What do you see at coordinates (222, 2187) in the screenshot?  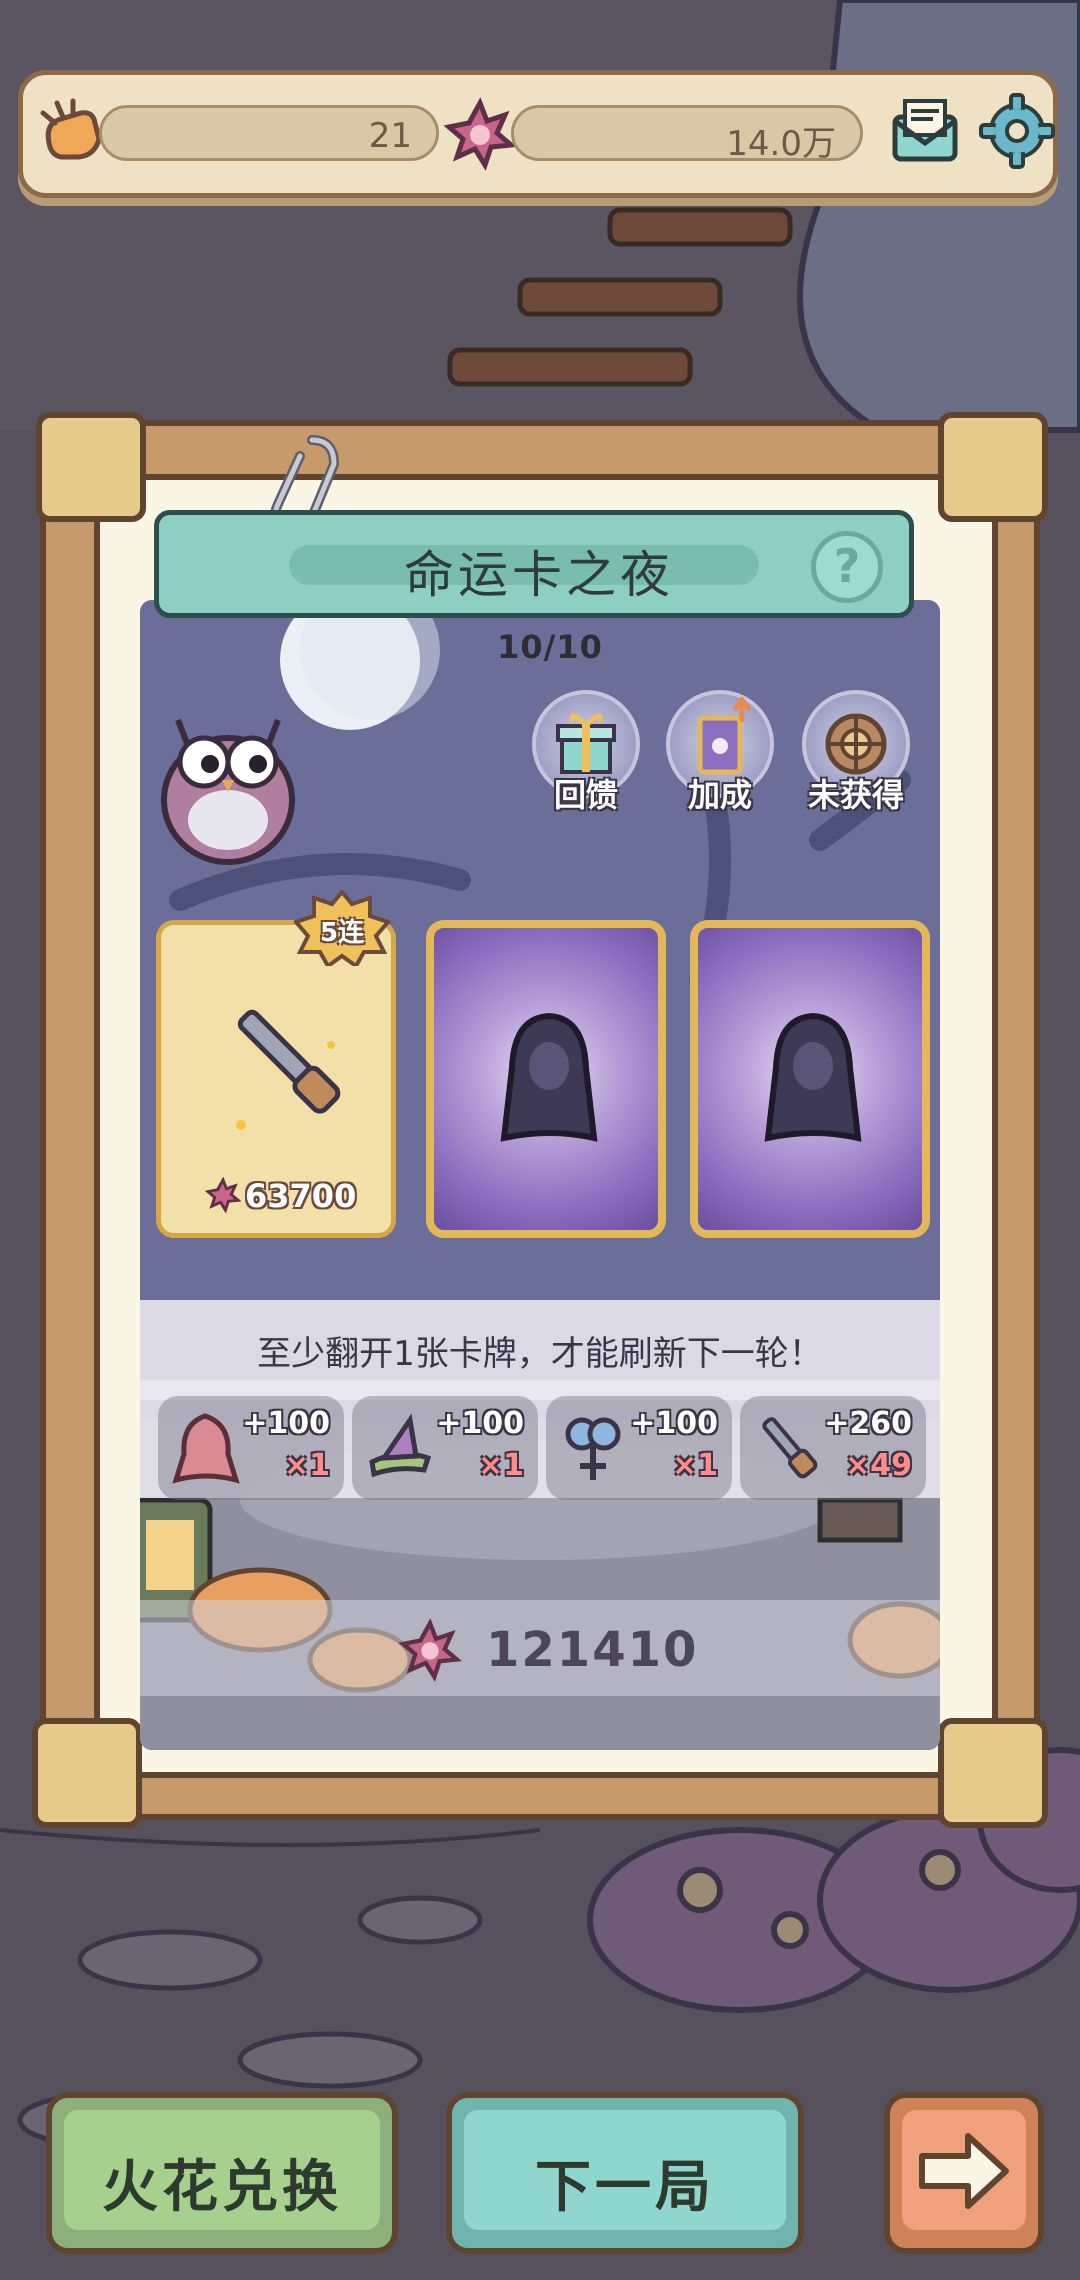 I see `spark-exchange-label: 火花兑换` at bounding box center [222, 2187].